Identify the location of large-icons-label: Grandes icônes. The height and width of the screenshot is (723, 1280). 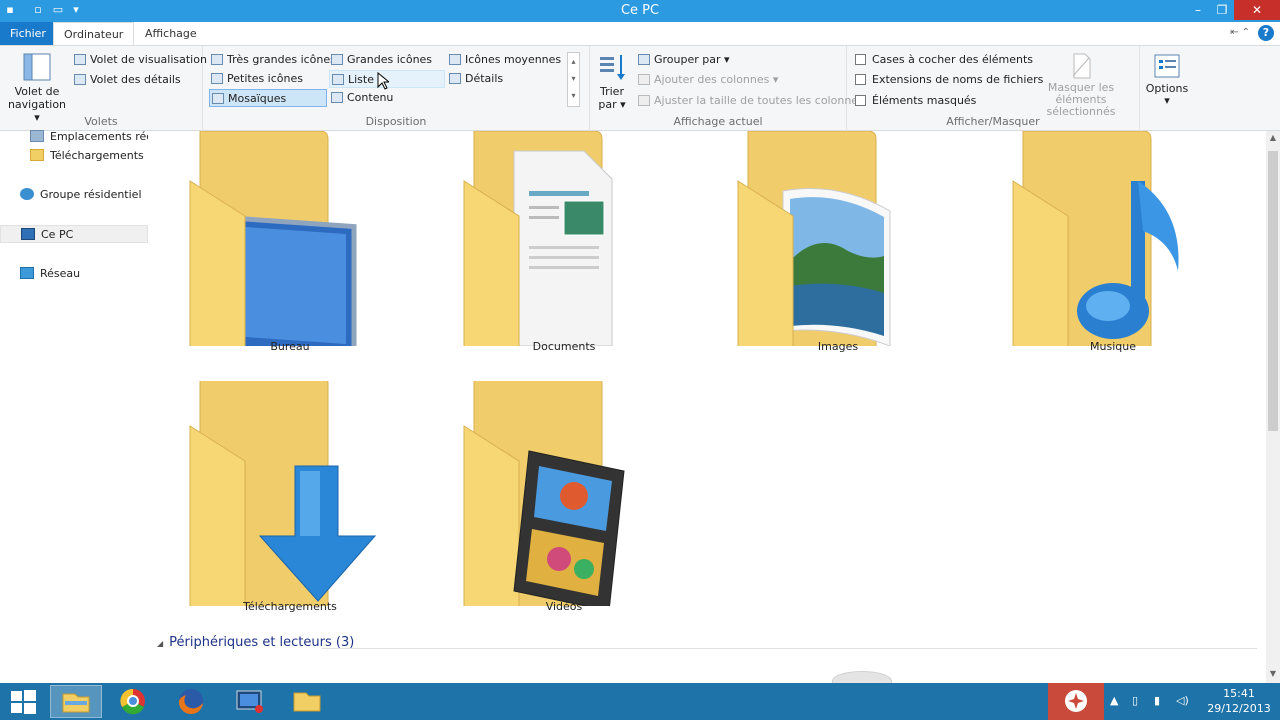
(390, 59).